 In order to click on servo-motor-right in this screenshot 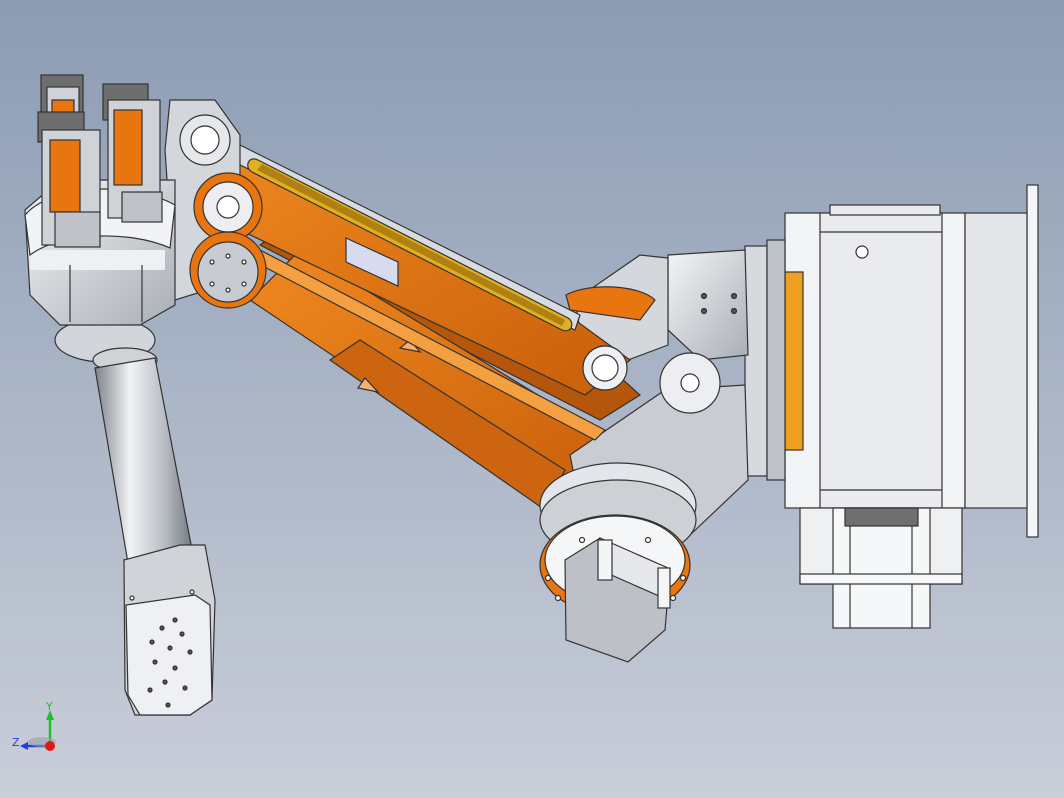, I will do `click(132, 153)`.